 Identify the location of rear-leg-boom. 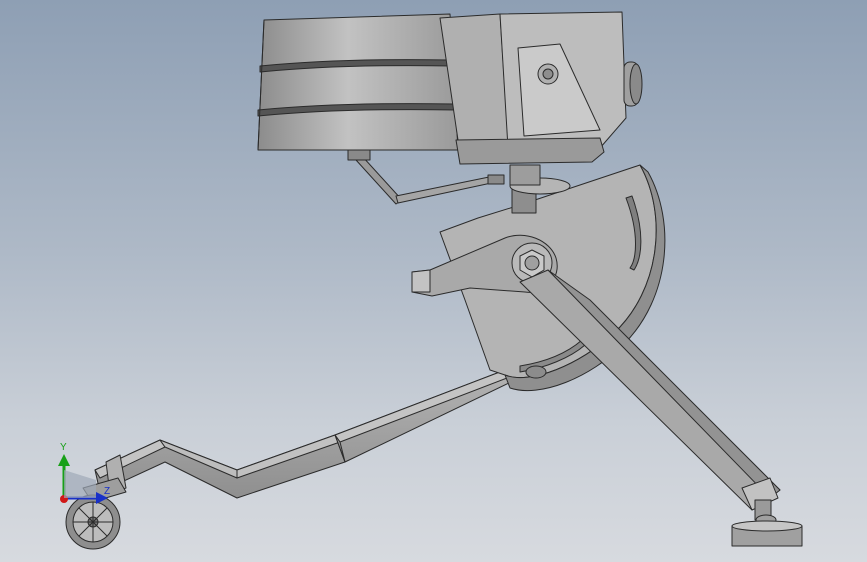
(305, 434).